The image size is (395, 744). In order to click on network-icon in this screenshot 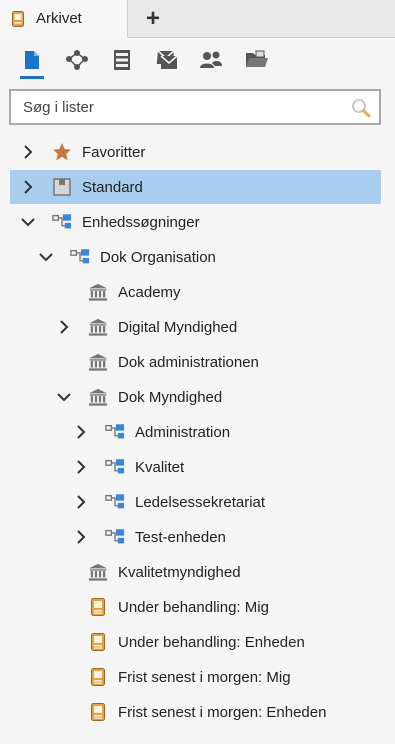, I will do `click(77, 60)`.